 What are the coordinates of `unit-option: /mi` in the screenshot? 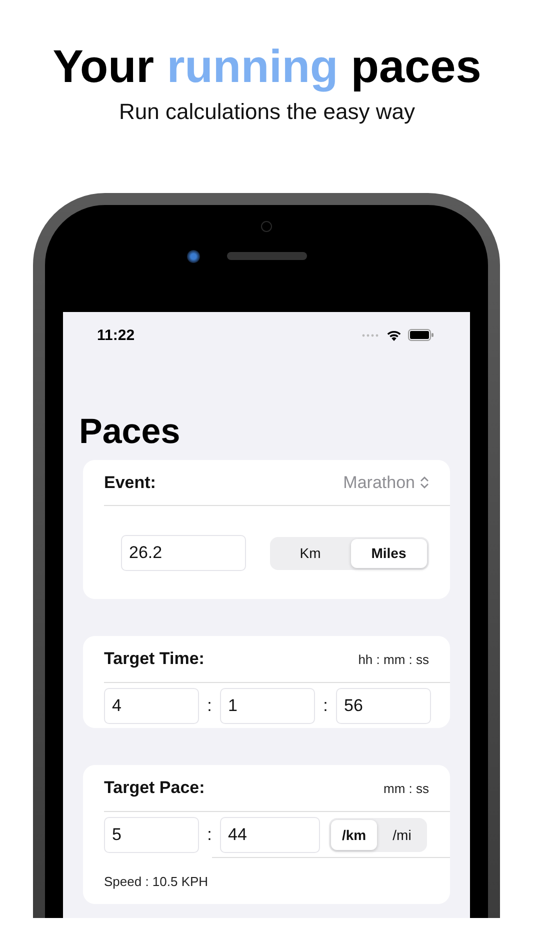 It's located at (402, 835).